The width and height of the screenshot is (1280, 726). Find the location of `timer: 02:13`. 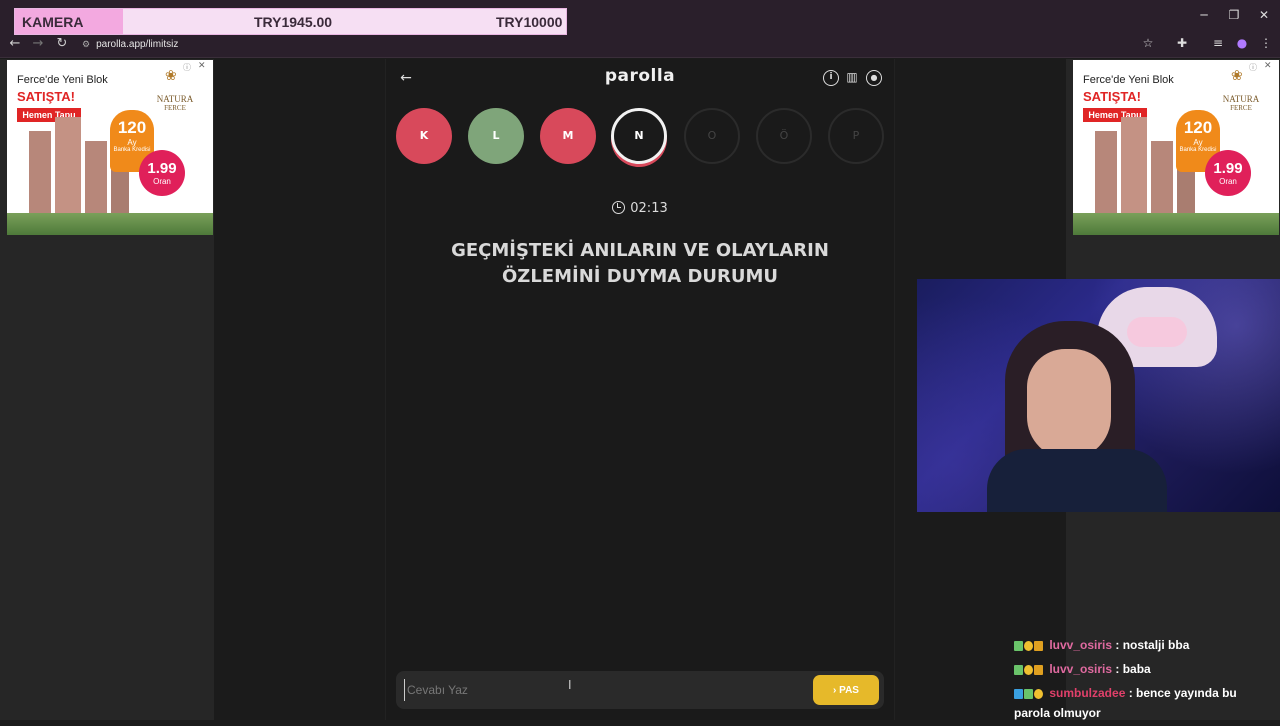

timer: 02:13 is located at coordinates (640, 209).